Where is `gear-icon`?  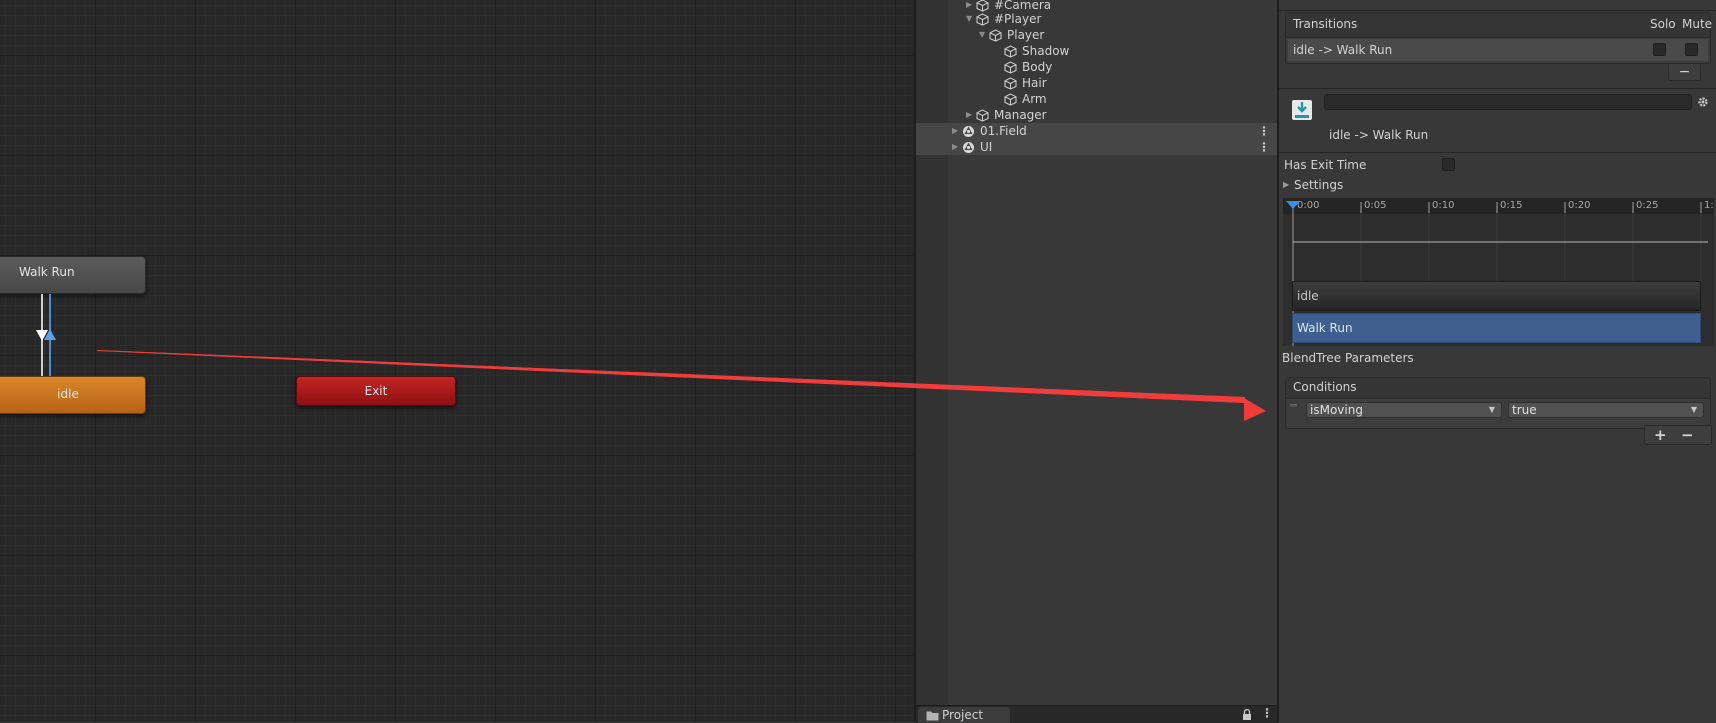
gear-icon is located at coordinates (1703, 102).